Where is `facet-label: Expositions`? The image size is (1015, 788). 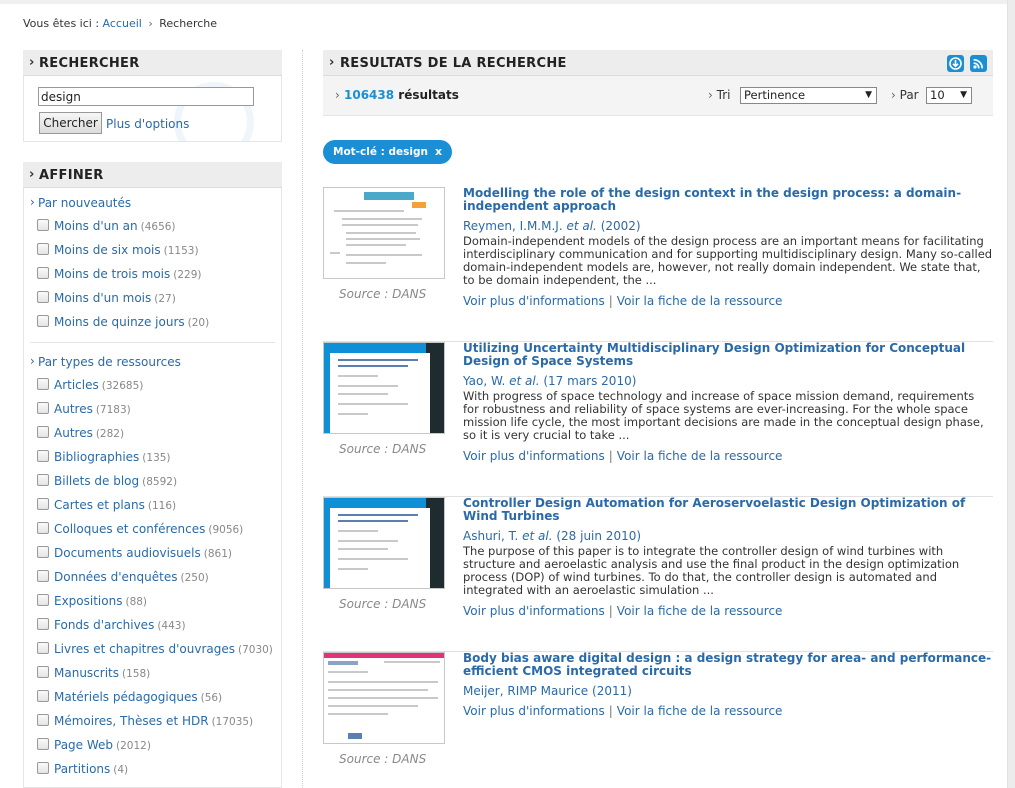
facet-label: Expositions is located at coordinates (88, 601).